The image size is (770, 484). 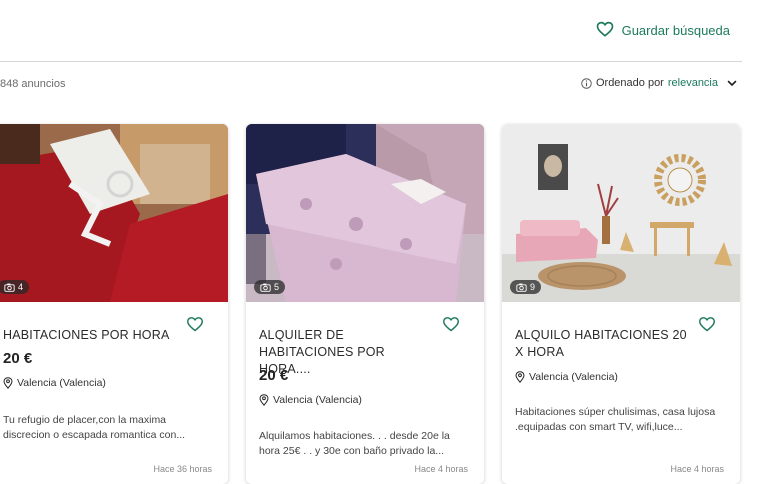 I want to click on photo-count: 5, so click(x=277, y=287).